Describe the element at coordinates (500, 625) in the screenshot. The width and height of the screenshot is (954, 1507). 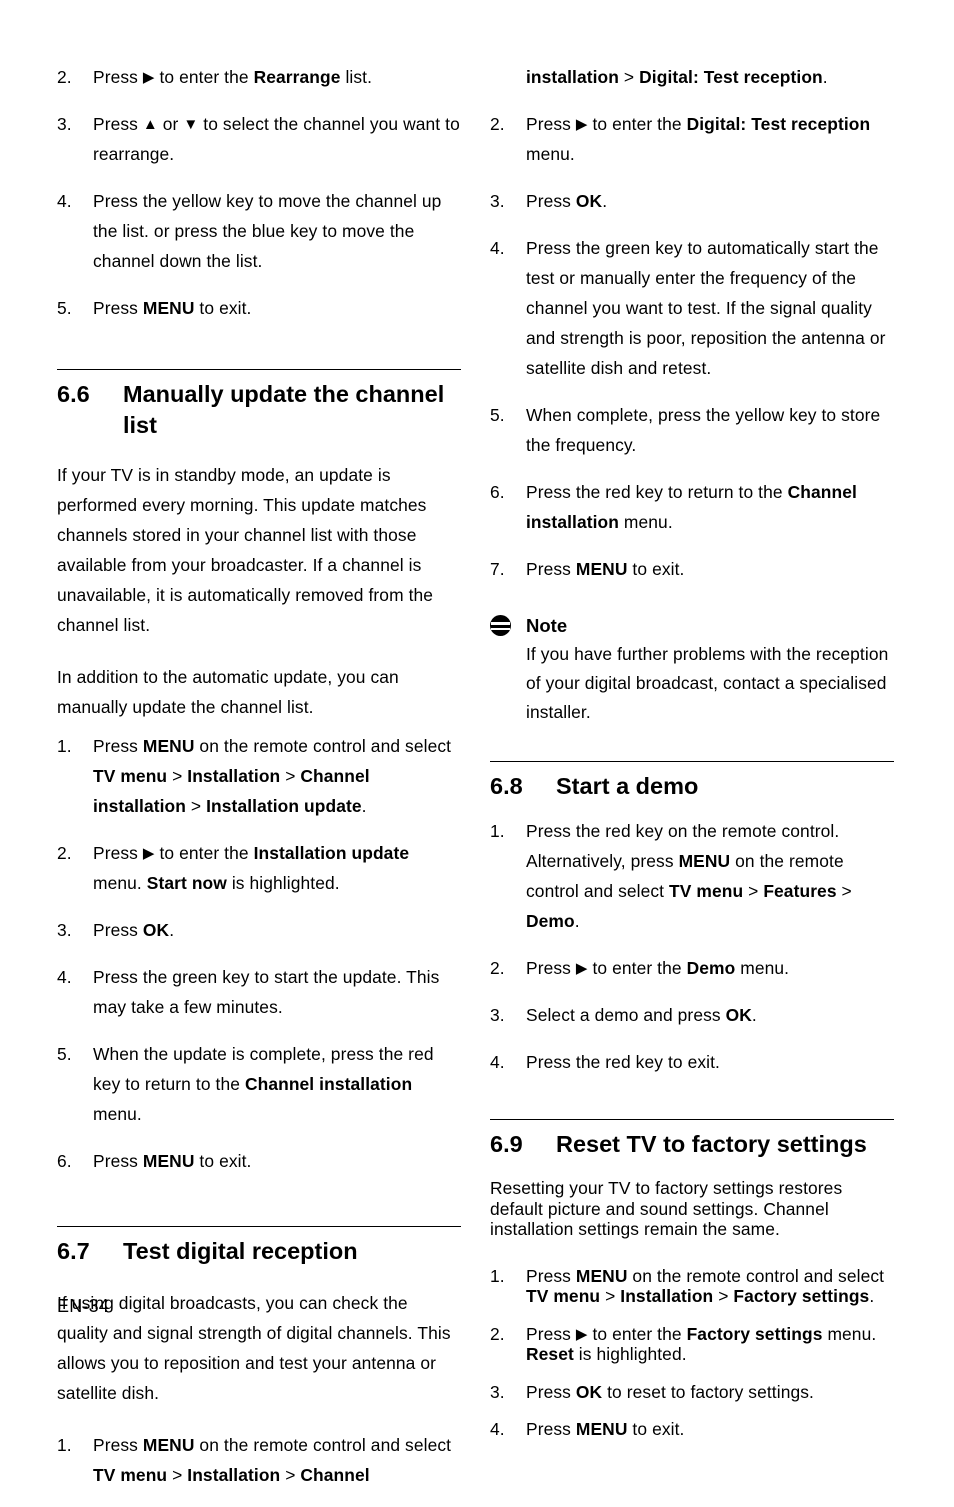
I see `note-icon` at that location.